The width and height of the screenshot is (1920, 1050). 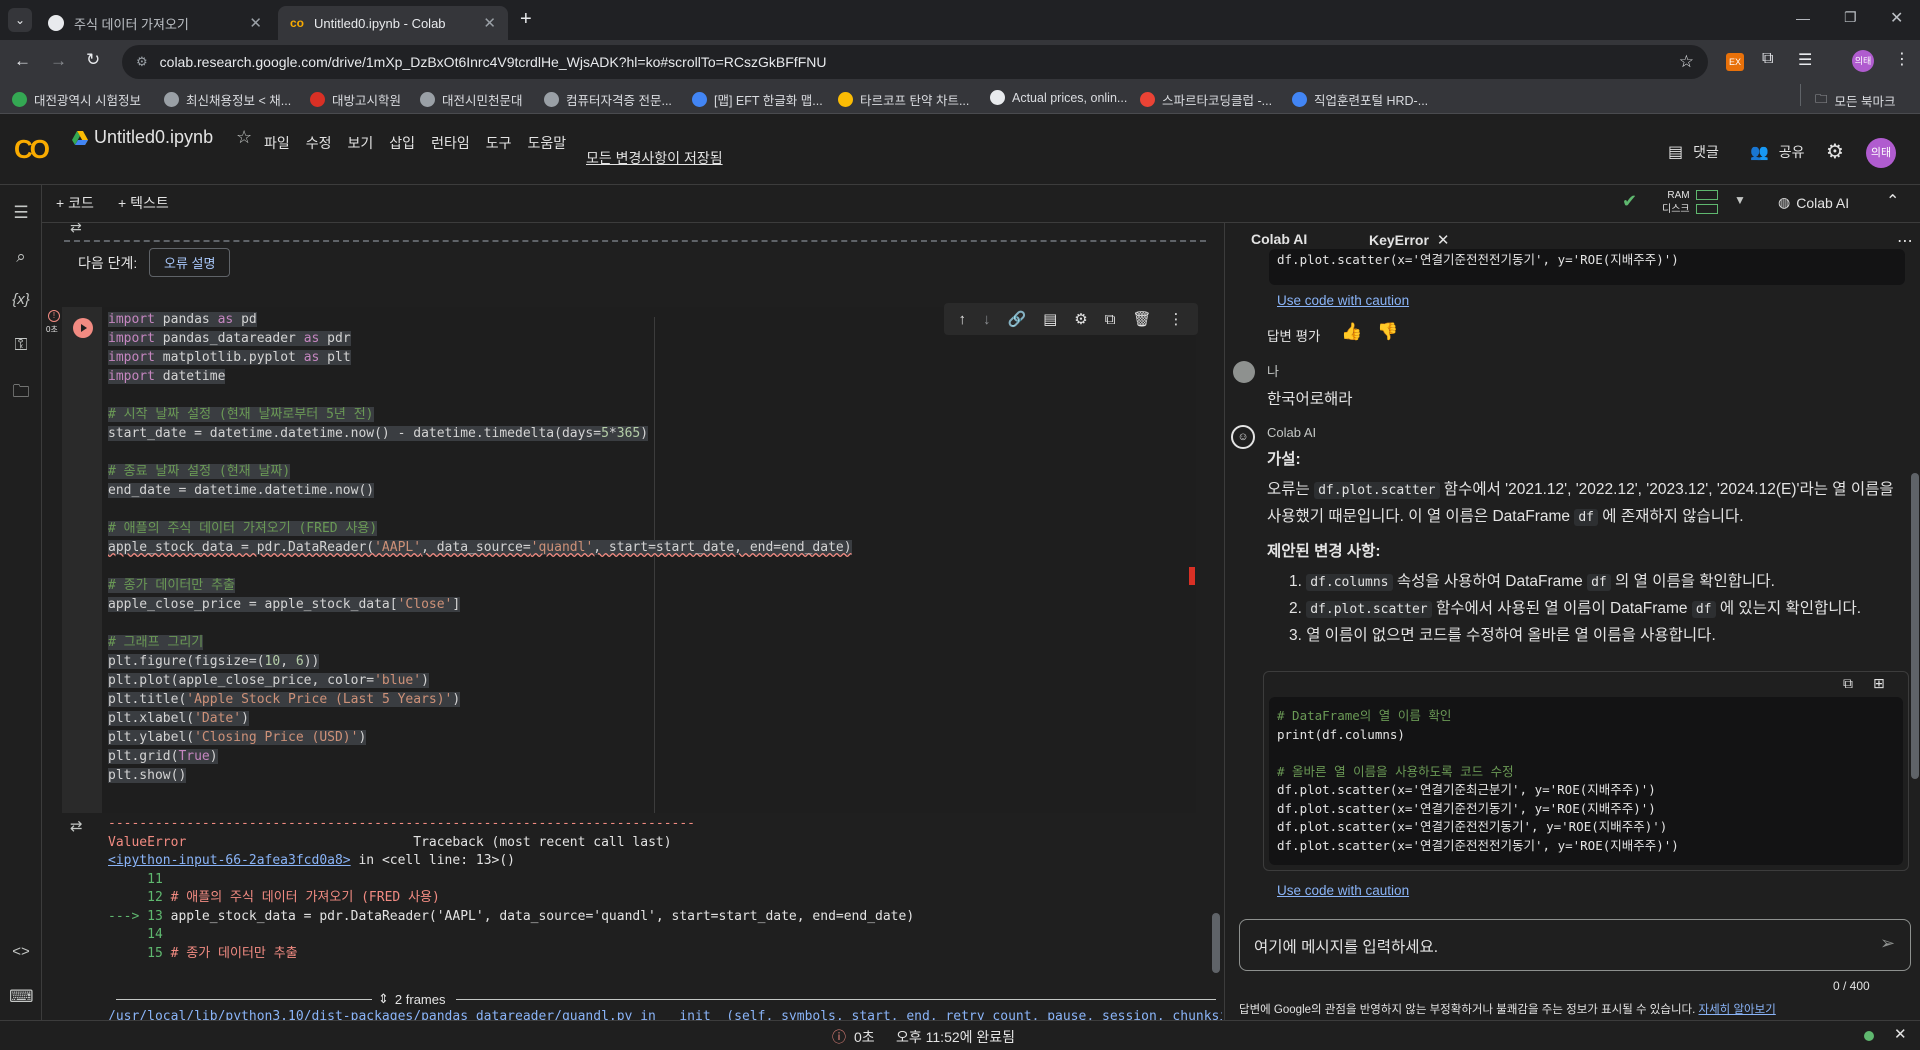 What do you see at coordinates (32, 149) in the screenshot?
I see `colab-logo-icon: CO` at bounding box center [32, 149].